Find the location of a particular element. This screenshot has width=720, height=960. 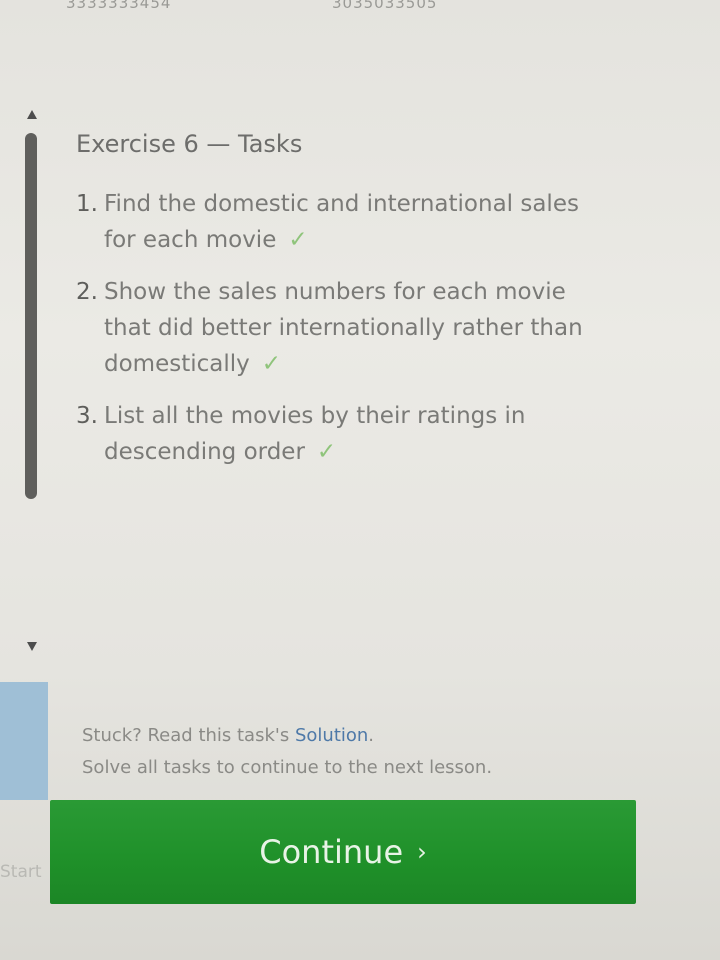

top-strip: 3333333454 3035033505 is located at coordinates (360, 7).